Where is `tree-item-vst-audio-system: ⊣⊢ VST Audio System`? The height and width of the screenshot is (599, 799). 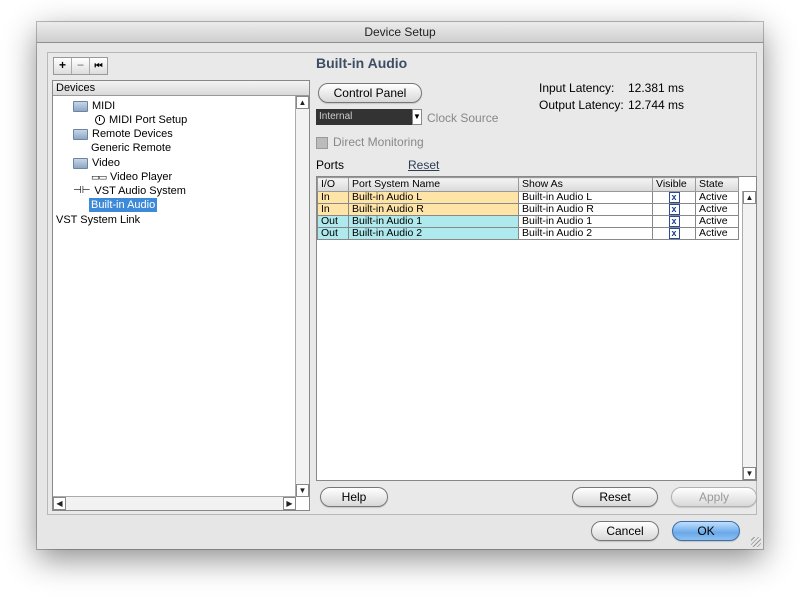
tree-item-vst-audio-system: ⊣⊢ VST Audio System is located at coordinates (129, 191).